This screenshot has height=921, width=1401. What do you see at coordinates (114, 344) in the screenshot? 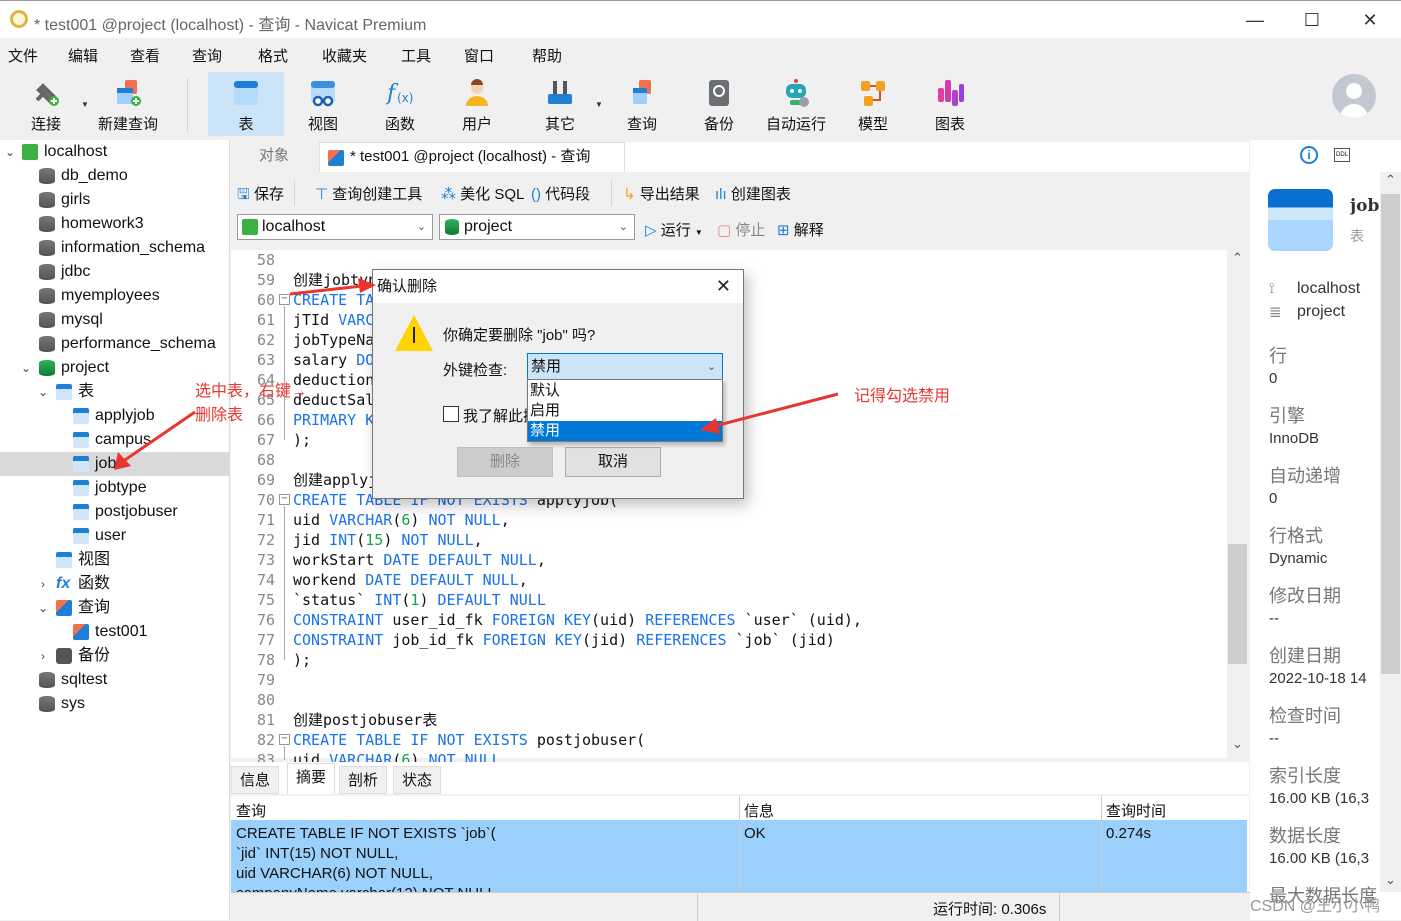
I see `tree-database: performance_schema` at bounding box center [114, 344].